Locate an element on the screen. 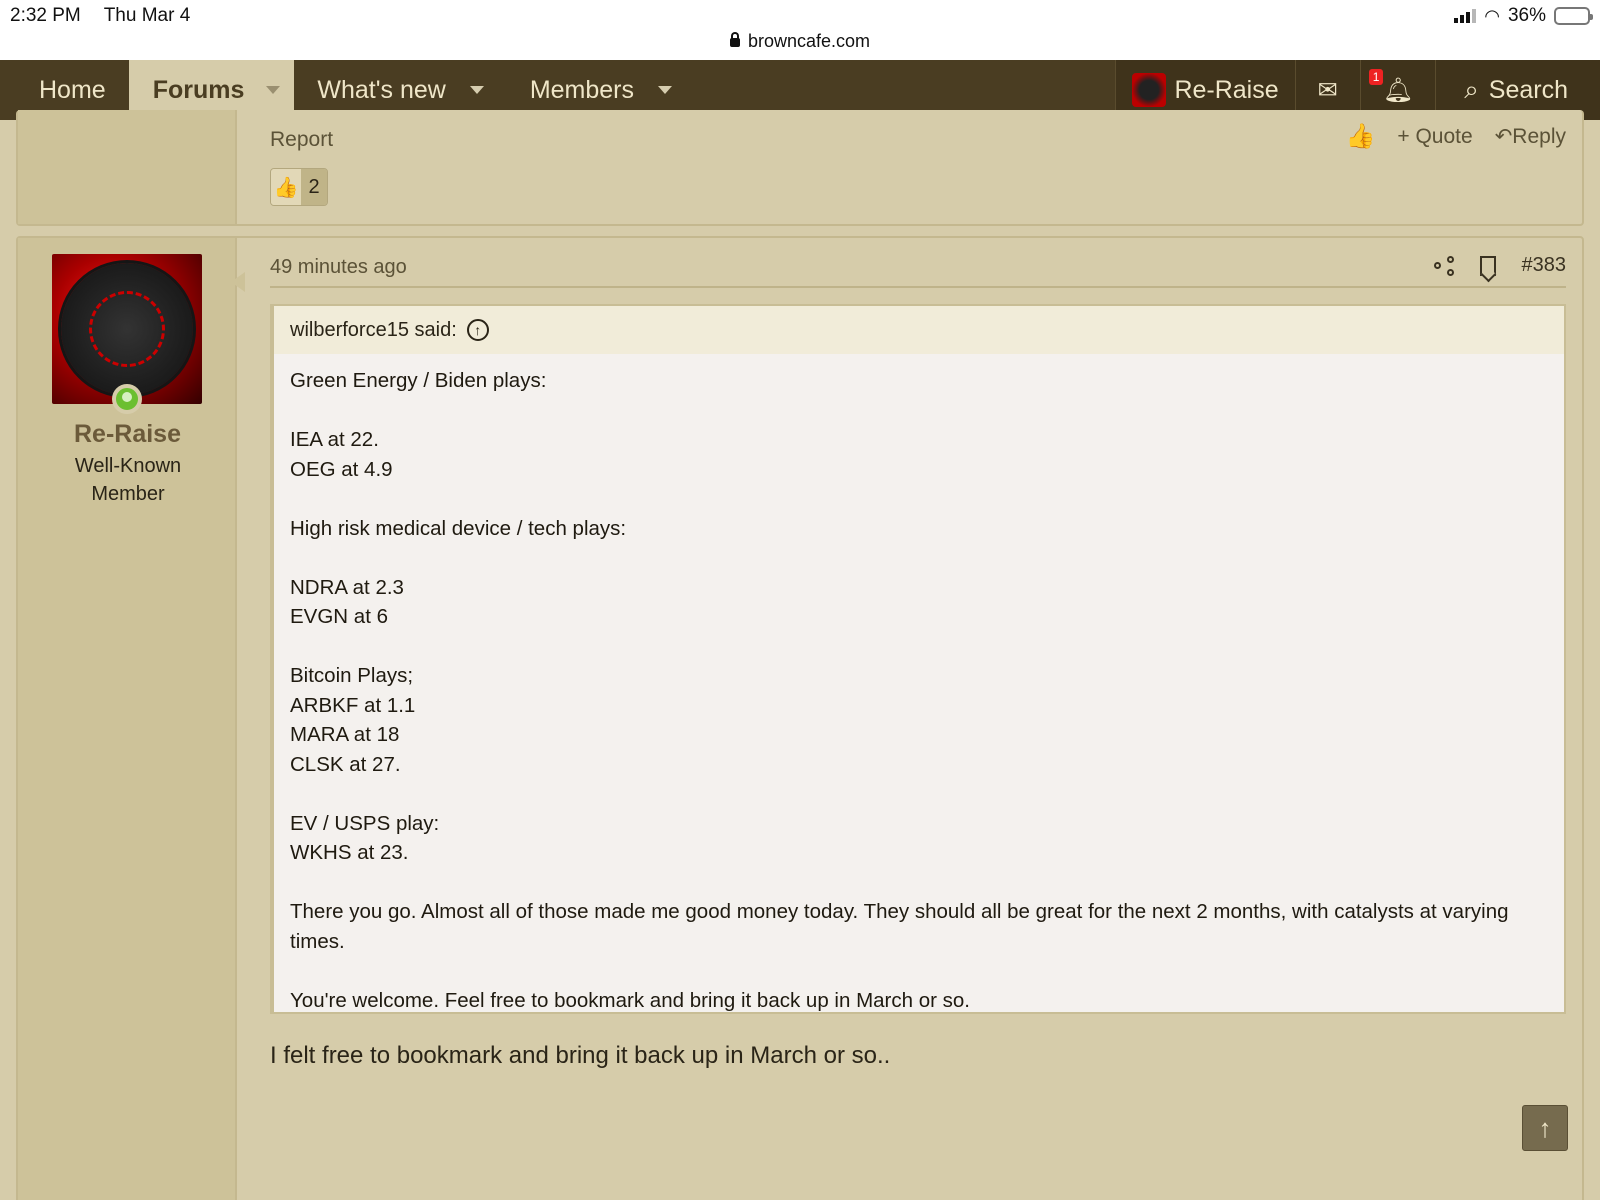 The height and width of the screenshot is (1200, 1600). online-status-icon is located at coordinates (127, 399).